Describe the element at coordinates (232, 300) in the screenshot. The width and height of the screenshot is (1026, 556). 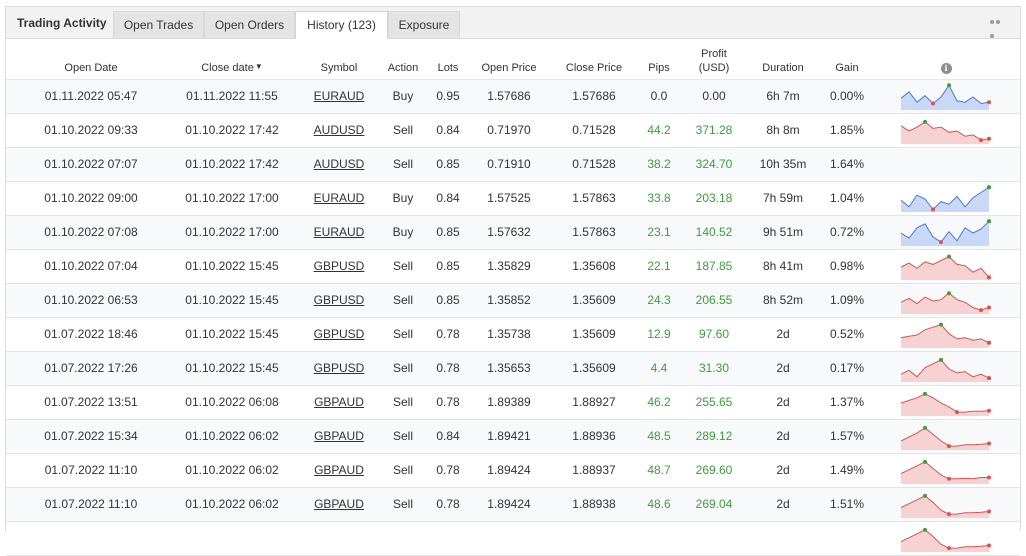
I see `cell-close-date-value: 01.10.2022 15:45` at that location.